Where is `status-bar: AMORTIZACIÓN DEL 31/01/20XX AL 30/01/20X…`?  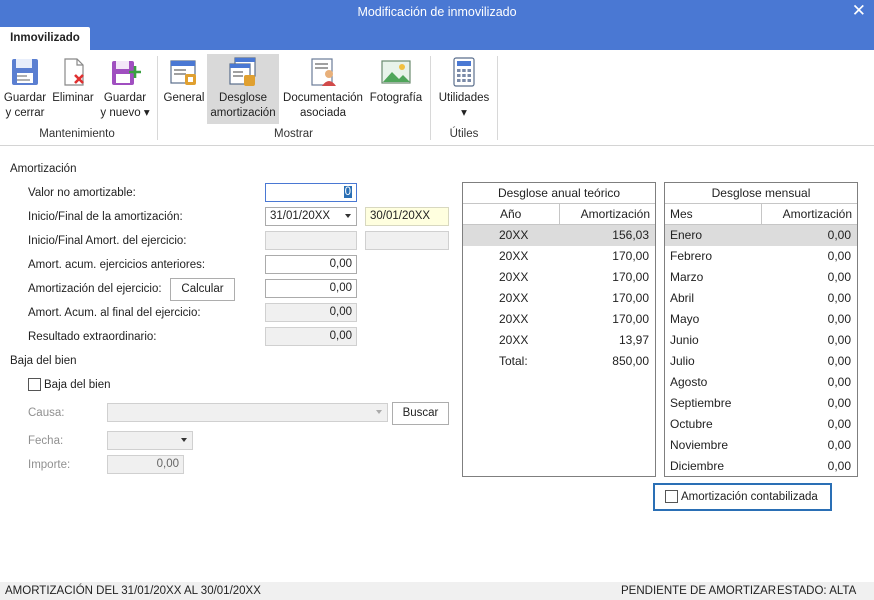
status-bar: AMORTIZACIÓN DEL 31/01/20XX AL 30/01/20X… is located at coordinates (437, 591).